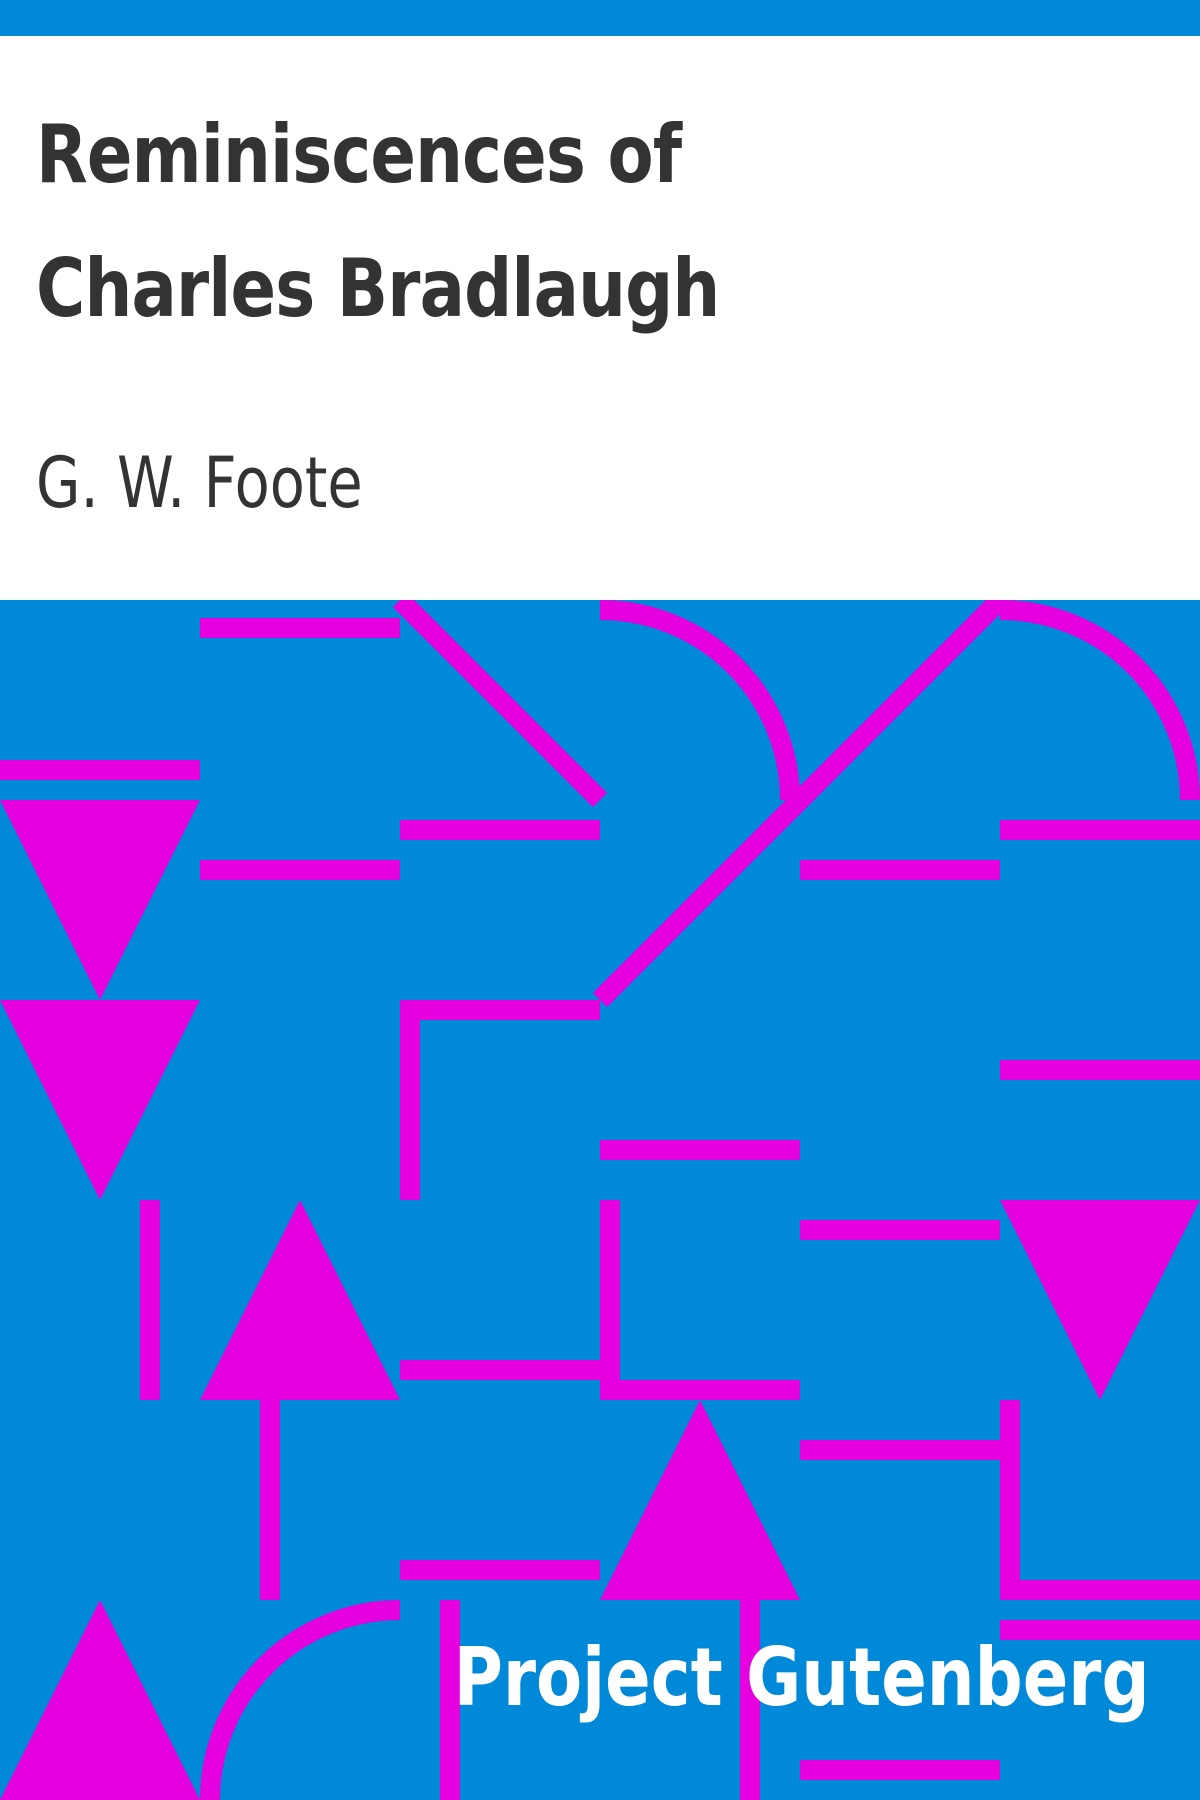 This screenshot has width=1200, height=1800. Describe the element at coordinates (199, 483) in the screenshot. I see `book-author: G. W. Foote` at that location.